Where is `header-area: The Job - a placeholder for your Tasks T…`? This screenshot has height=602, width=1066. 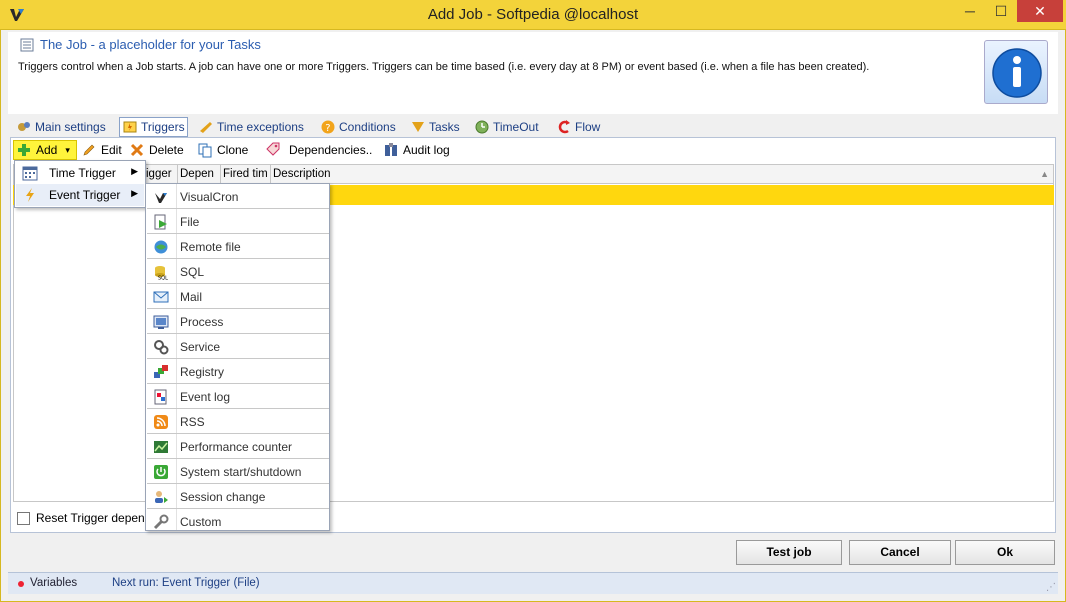 header-area: The Job - a placeholder for your Tasks T… is located at coordinates (533, 73).